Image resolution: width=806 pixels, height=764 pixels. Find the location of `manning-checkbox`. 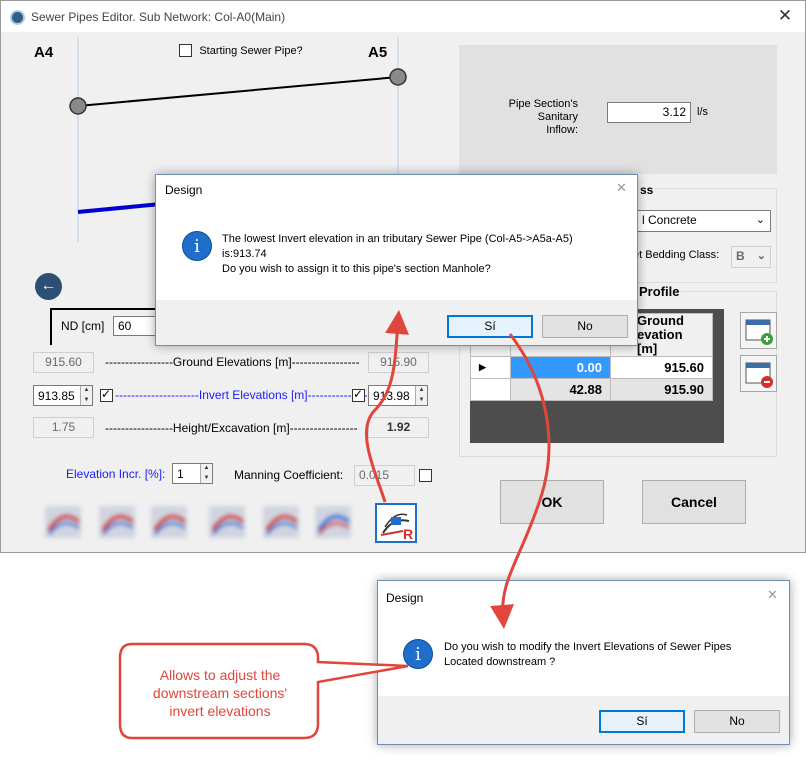

manning-checkbox is located at coordinates (425, 475).